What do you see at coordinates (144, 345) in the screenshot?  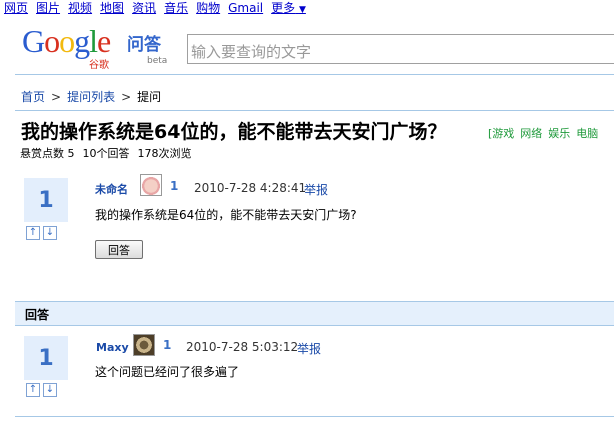 I see `answer-author-avatar` at bounding box center [144, 345].